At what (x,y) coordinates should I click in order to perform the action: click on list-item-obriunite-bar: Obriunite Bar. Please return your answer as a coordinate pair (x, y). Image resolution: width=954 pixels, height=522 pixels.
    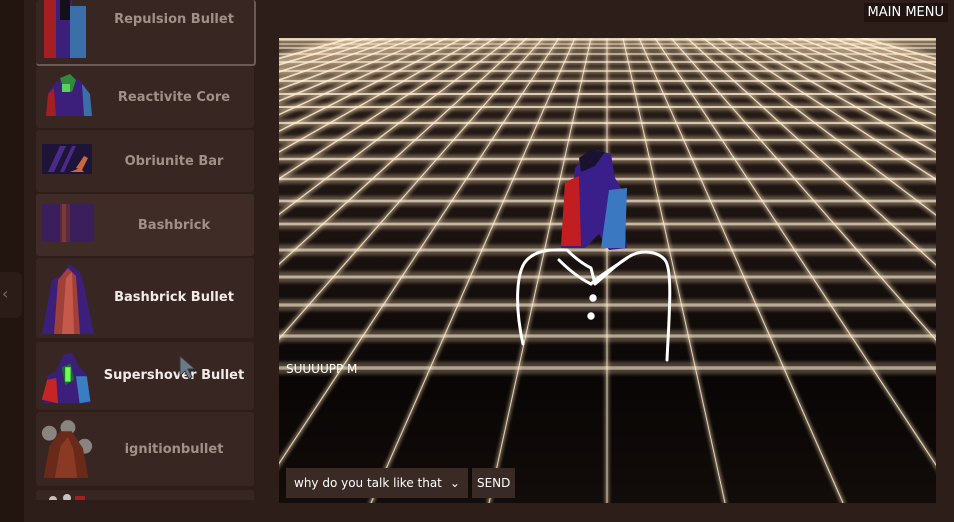
    Looking at the image, I should click on (145, 161).